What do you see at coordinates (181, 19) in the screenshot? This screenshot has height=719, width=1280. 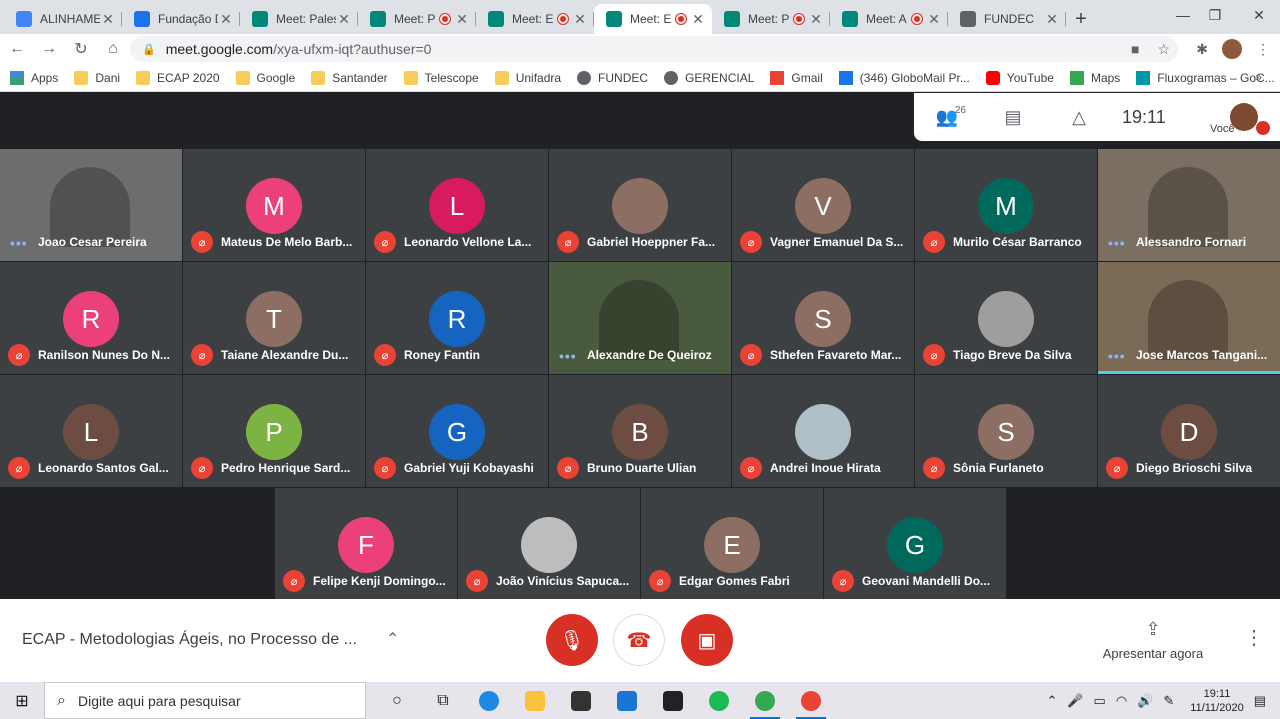 I see `browser-tab: Fundação D ✕` at bounding box center [181, 19].